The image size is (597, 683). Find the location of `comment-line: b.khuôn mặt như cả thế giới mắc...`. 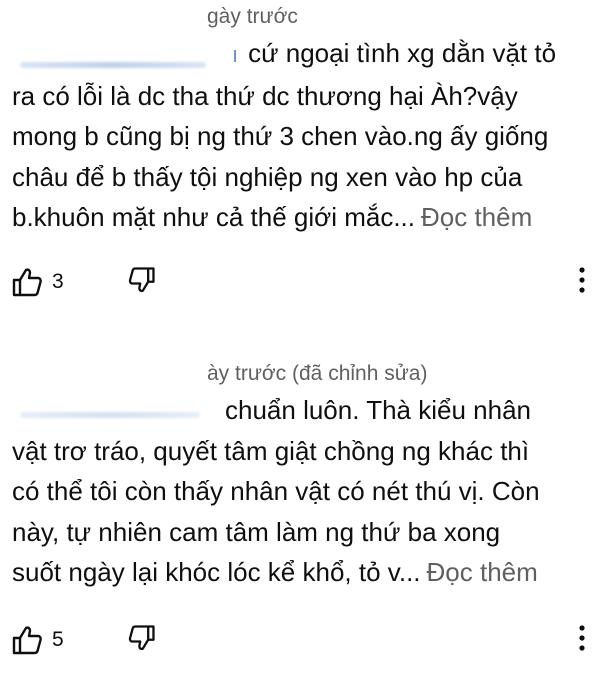

comment-line: b.khuôn mặt như cả thế giới mắc... is located at coordinates (213, 217).